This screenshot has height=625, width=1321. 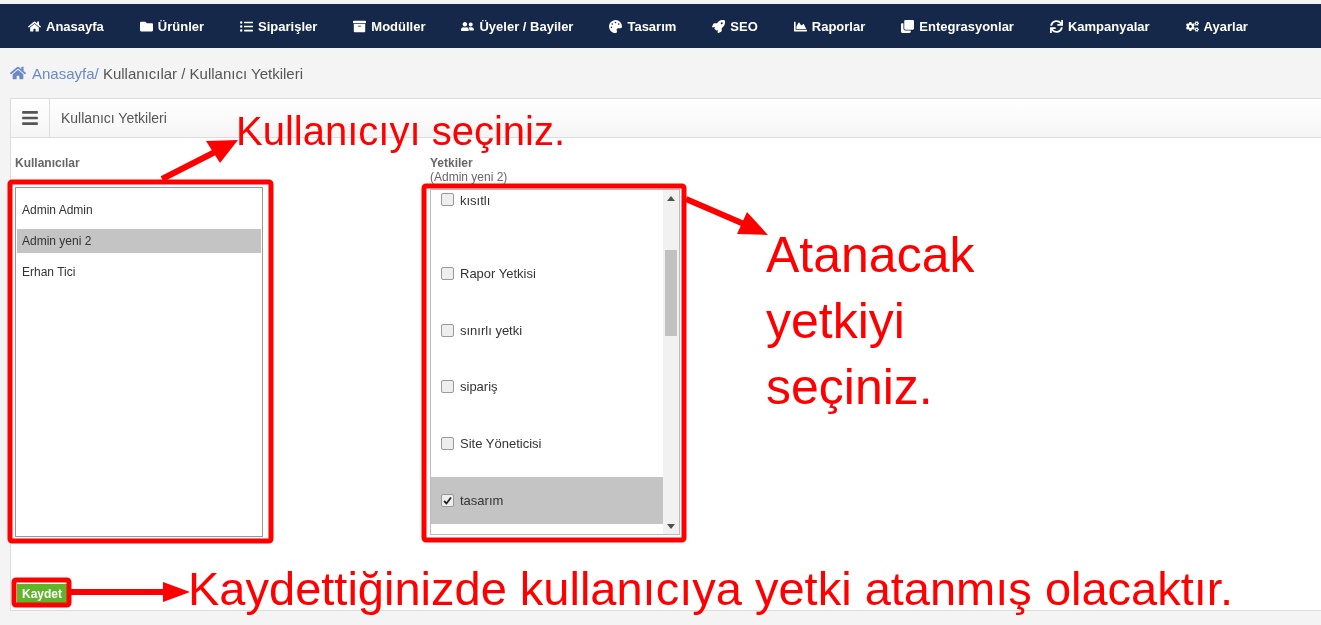 I want to click on nav-link: Entegrasyonlar, so click(x=957, y=26).